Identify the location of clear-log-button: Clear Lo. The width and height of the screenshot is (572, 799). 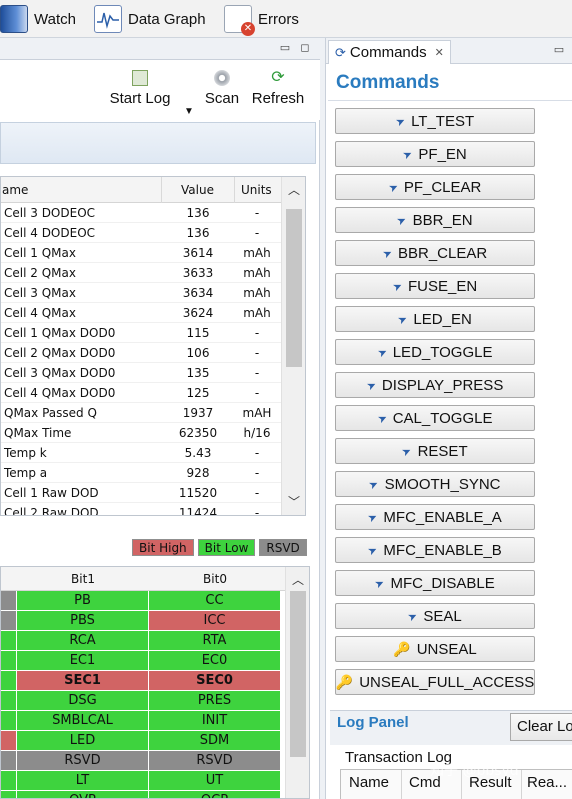
(541, 727).